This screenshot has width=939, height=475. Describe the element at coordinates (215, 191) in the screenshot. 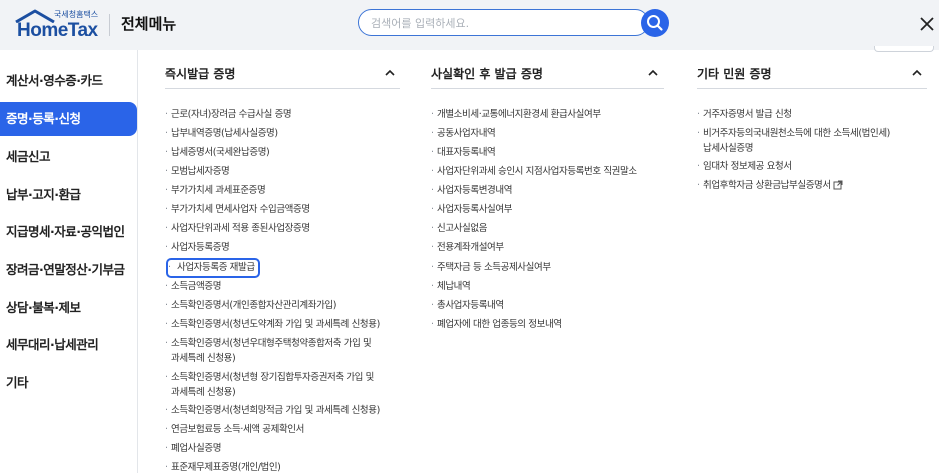

I see `list-item: · 부가가치세 과세표준증명` at that location.